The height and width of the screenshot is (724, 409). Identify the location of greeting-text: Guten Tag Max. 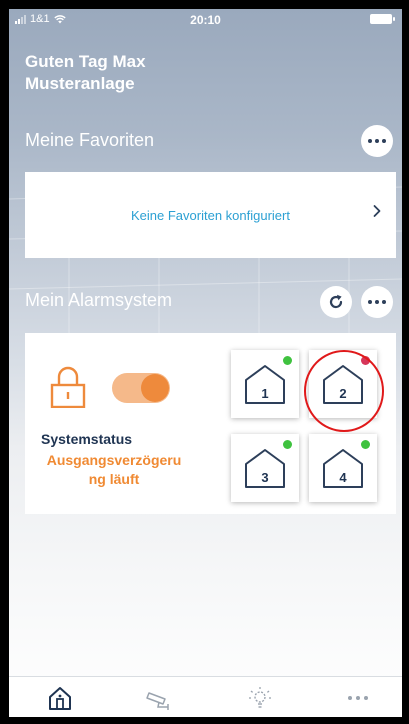
(85, 61).